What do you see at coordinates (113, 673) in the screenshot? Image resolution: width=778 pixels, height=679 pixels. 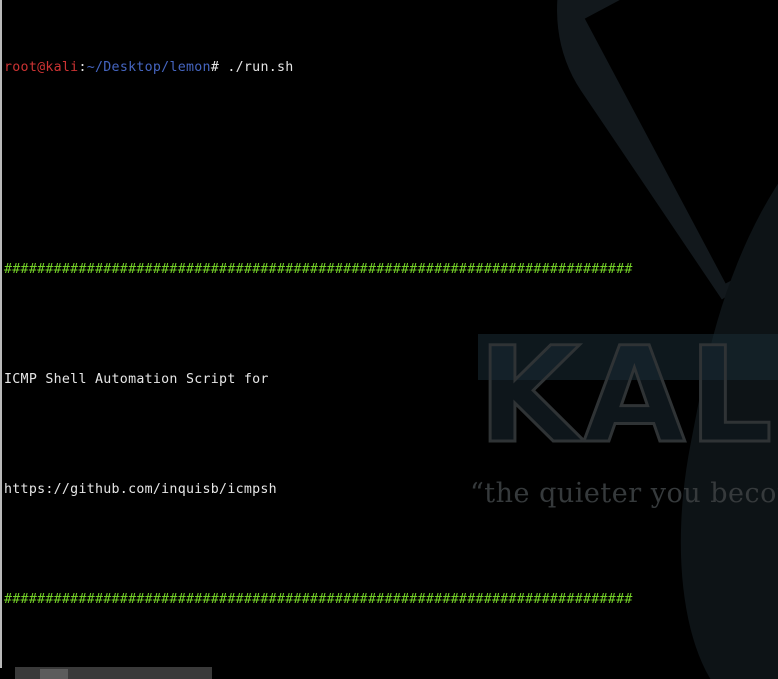 I see `desktop-taskbar` at bounding box center [113, 673].